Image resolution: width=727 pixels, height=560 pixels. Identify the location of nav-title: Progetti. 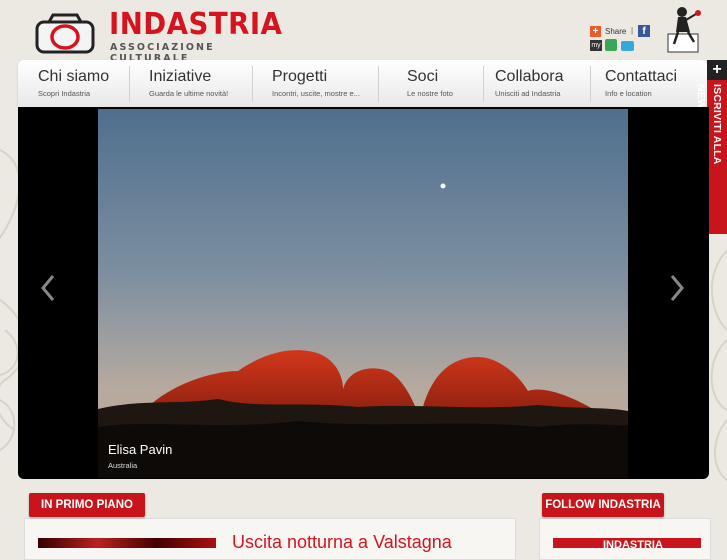
(300, 76).